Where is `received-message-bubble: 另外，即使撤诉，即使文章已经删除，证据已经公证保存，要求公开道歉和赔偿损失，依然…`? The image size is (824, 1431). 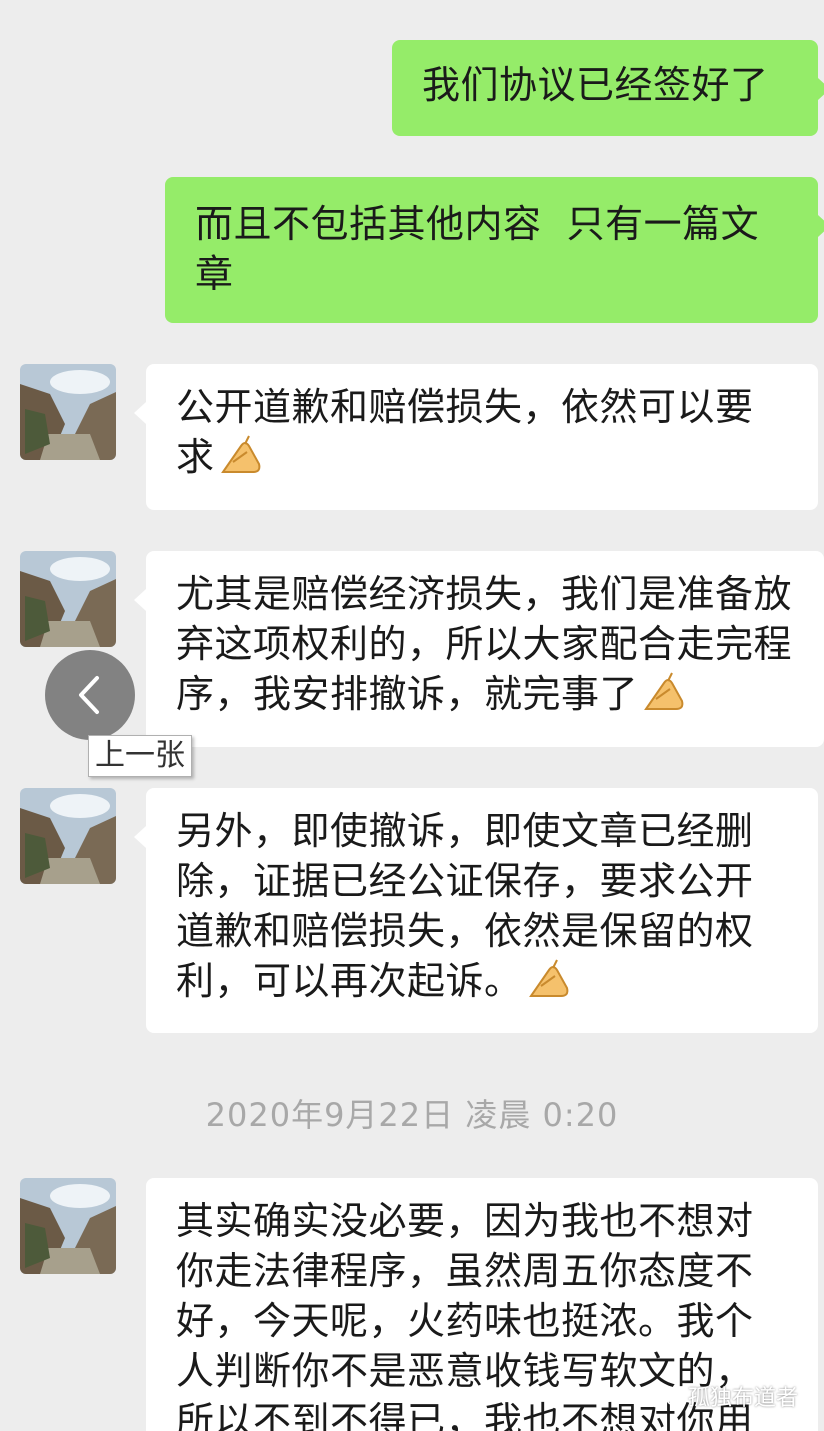
received-message-bubble: 另外，即使撤诉，即使文章已经删除，证据已经公证保存，要求公开道歉和赔偿损失，依然… is located at coordinates (476, 910).